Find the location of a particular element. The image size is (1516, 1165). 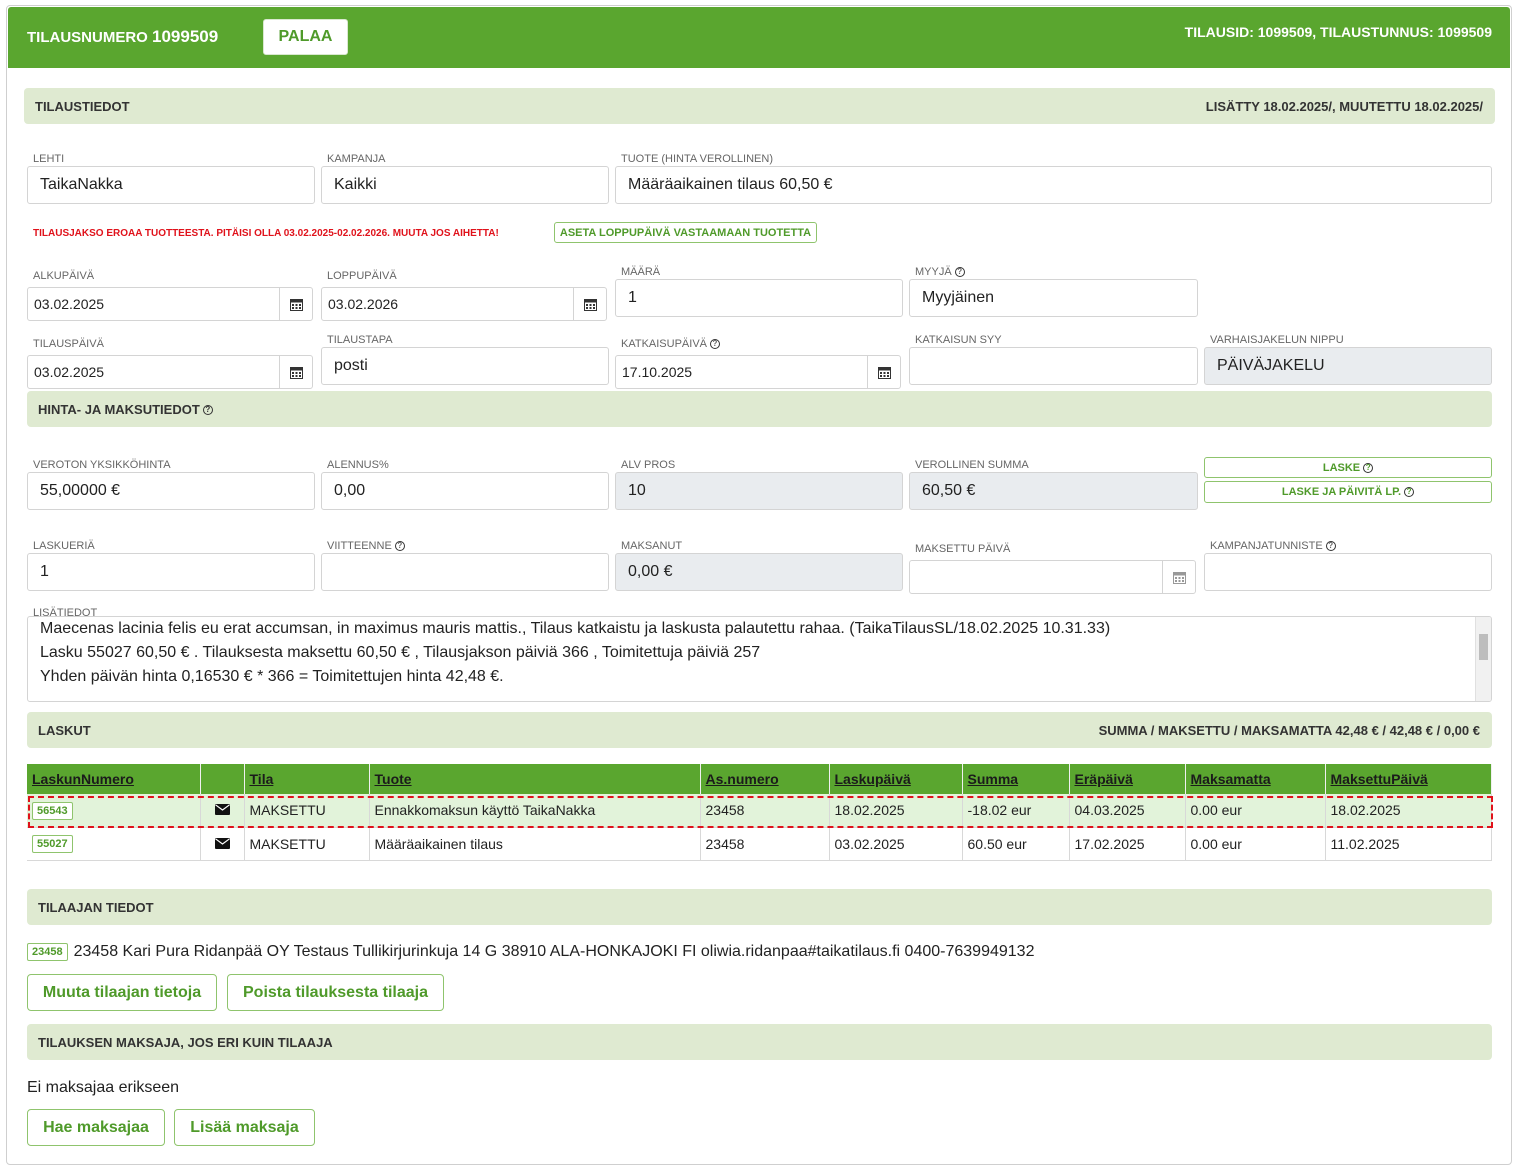

viitteenne-input is located at coordinates (465, 572).